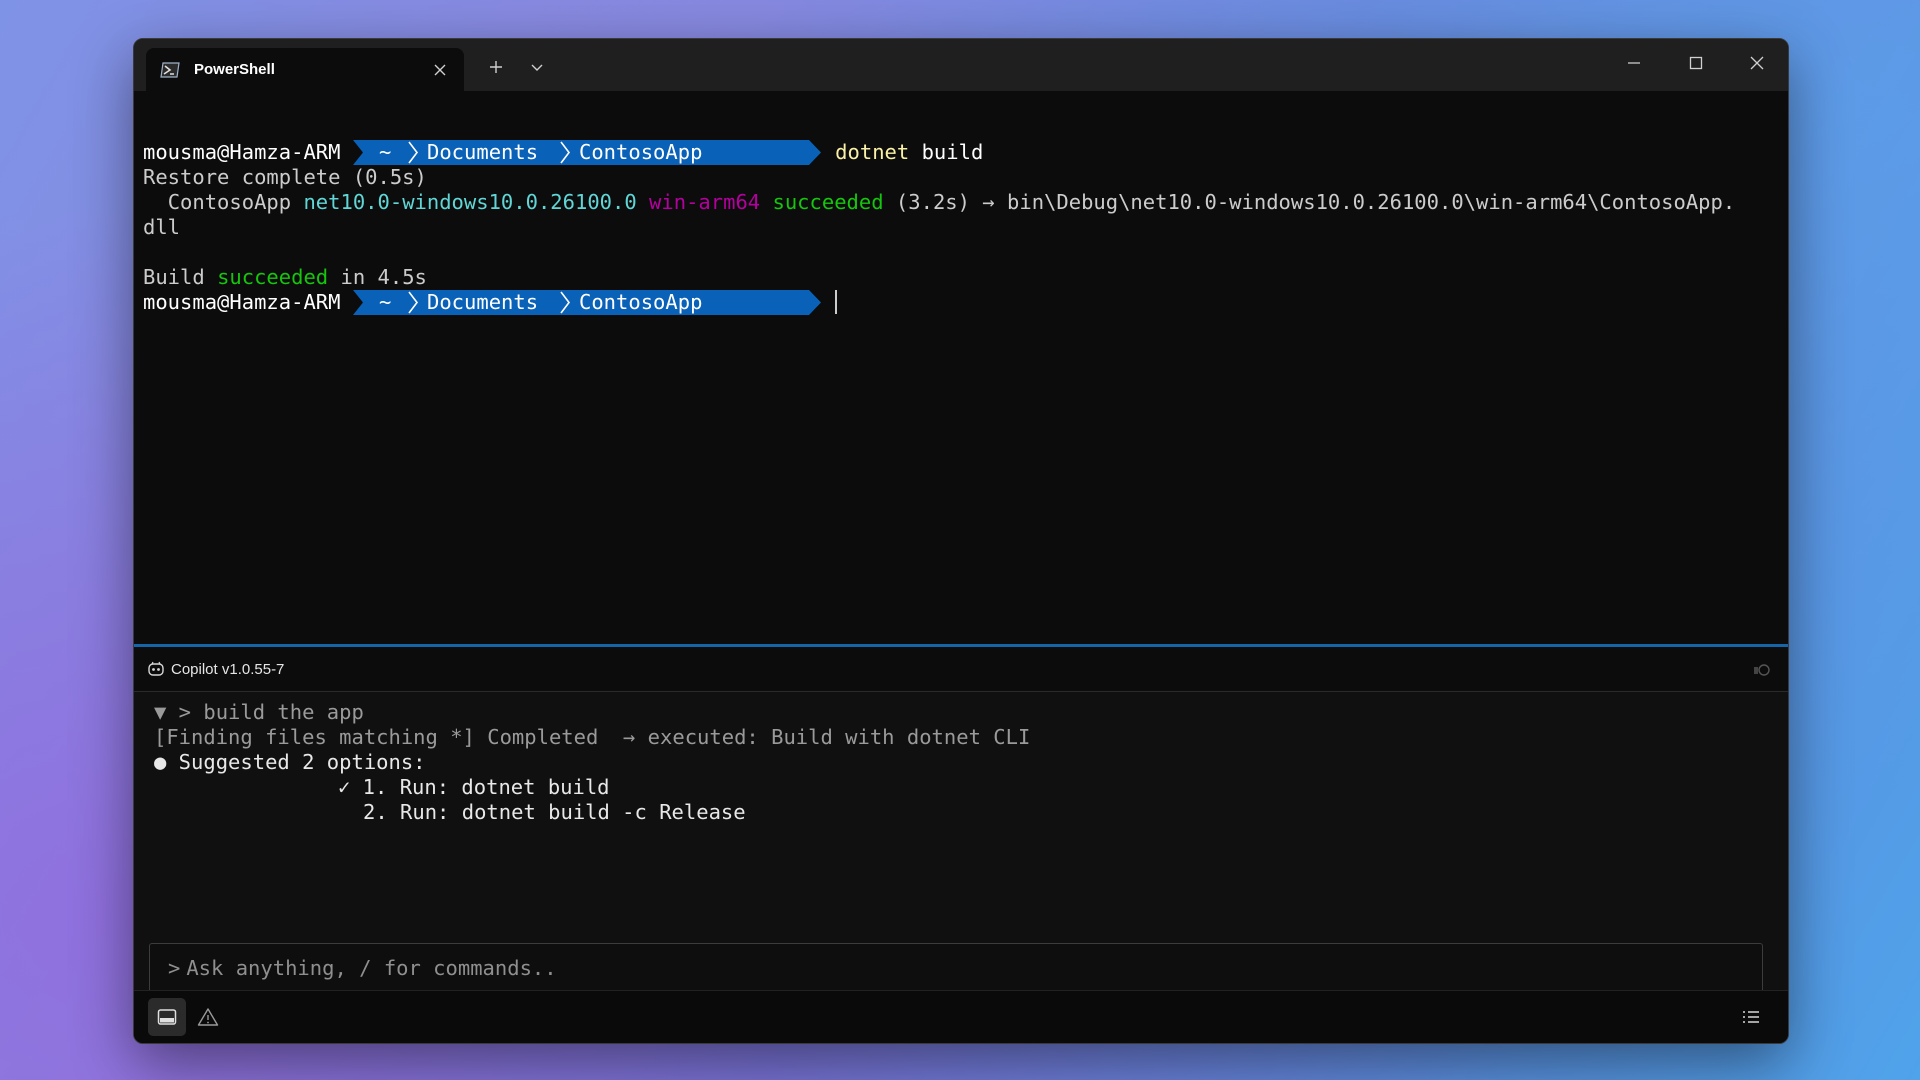 The image size is (1920, 1080). I want to click on close-window-button, so click(1757, 63).